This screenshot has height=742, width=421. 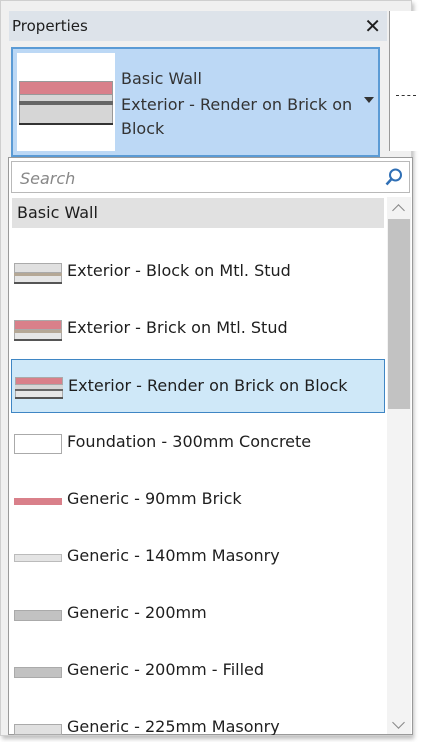 What do you see at coordinates (189, 441) in the screenshot?
I see `list-item-label: Foundation - 300mm Concrete` at bounding box center [189, 441].